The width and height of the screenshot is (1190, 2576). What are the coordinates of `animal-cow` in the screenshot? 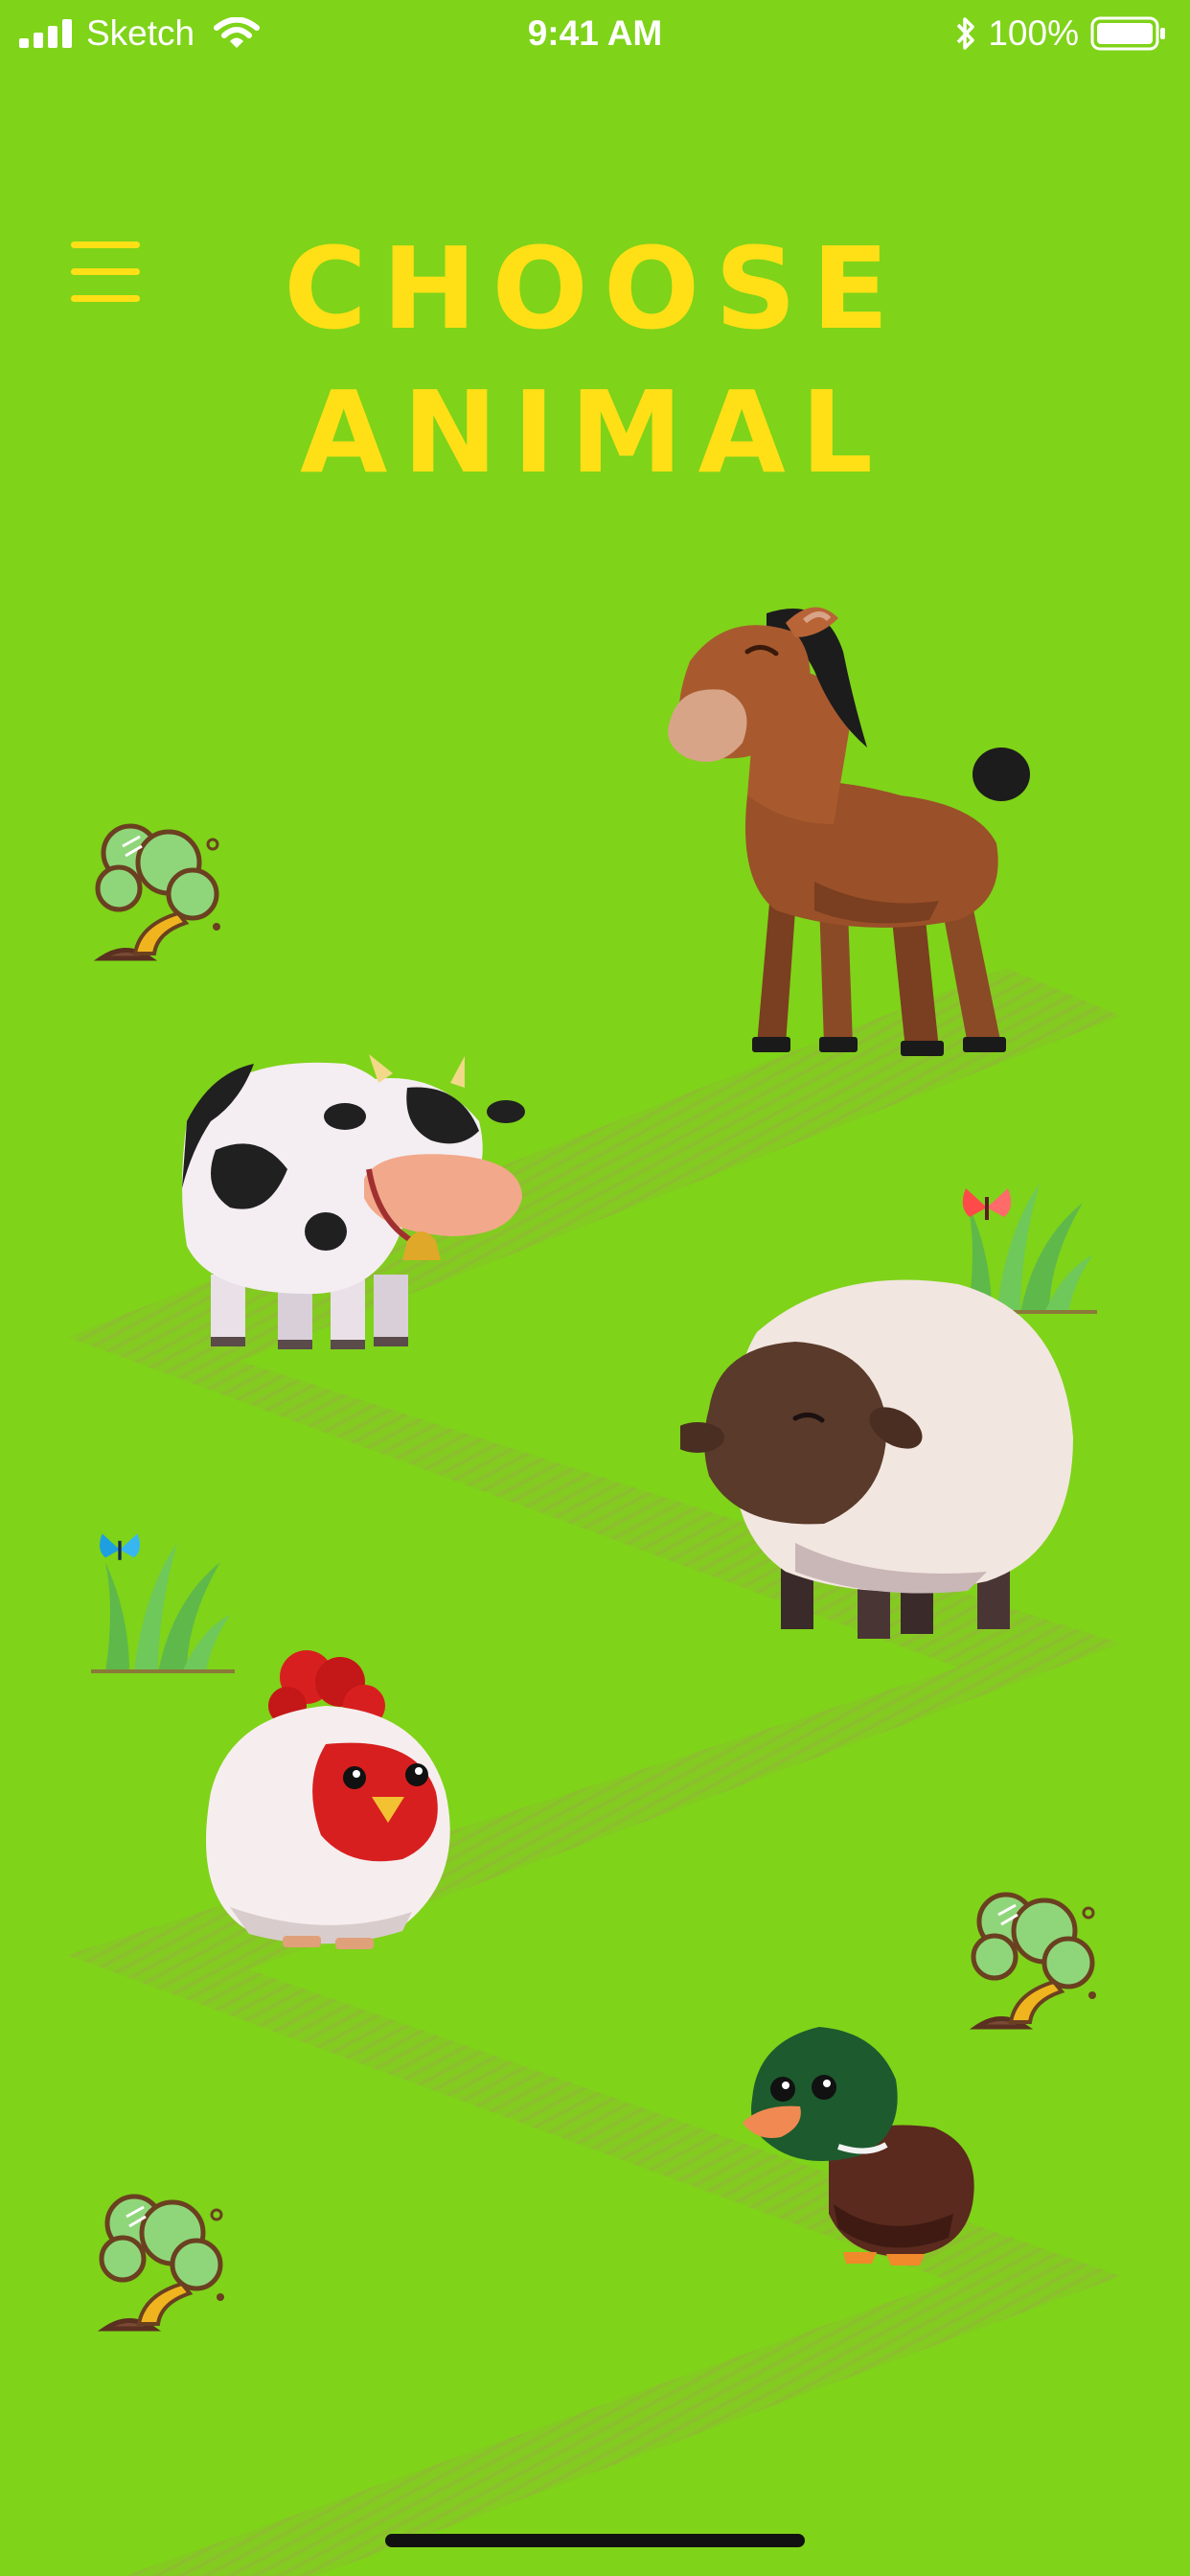 It's located at (369, 1203).